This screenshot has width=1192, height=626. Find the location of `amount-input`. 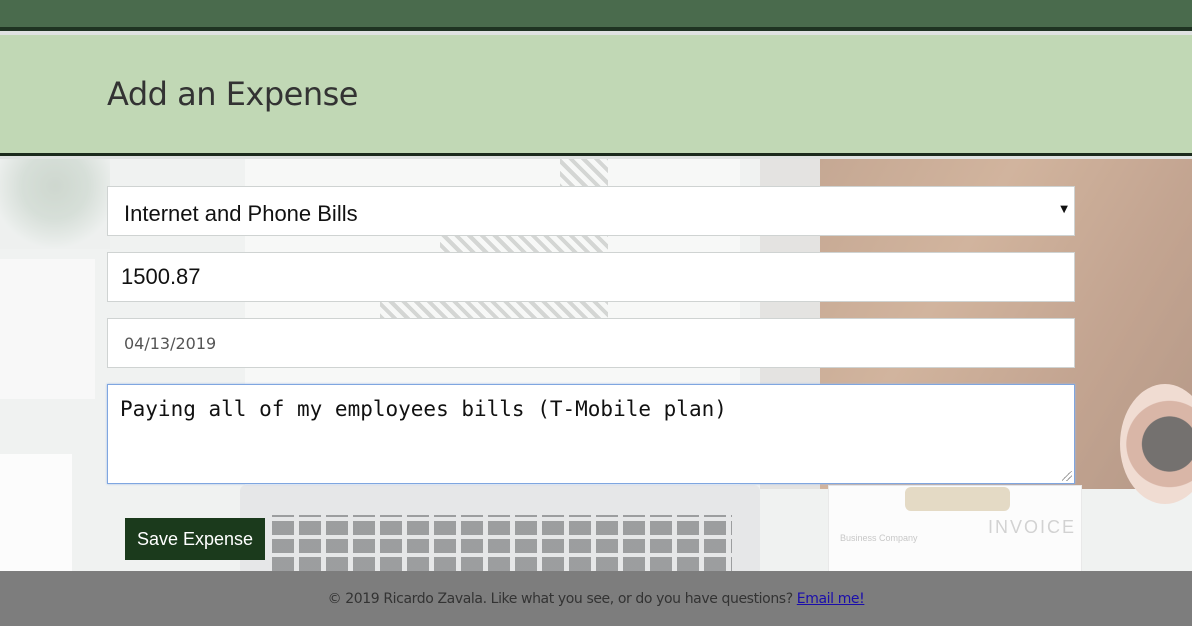

amount-input is located at coordinates (591, 277).